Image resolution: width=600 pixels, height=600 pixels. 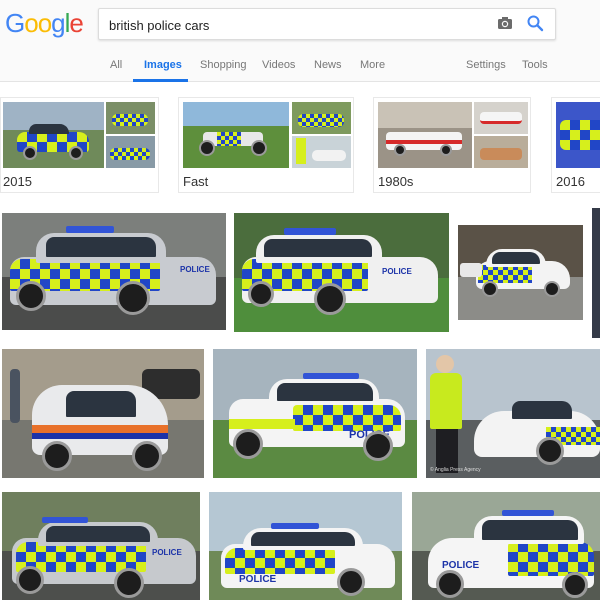 I want to click on google-logo: Google, so click(x=44, y=23).